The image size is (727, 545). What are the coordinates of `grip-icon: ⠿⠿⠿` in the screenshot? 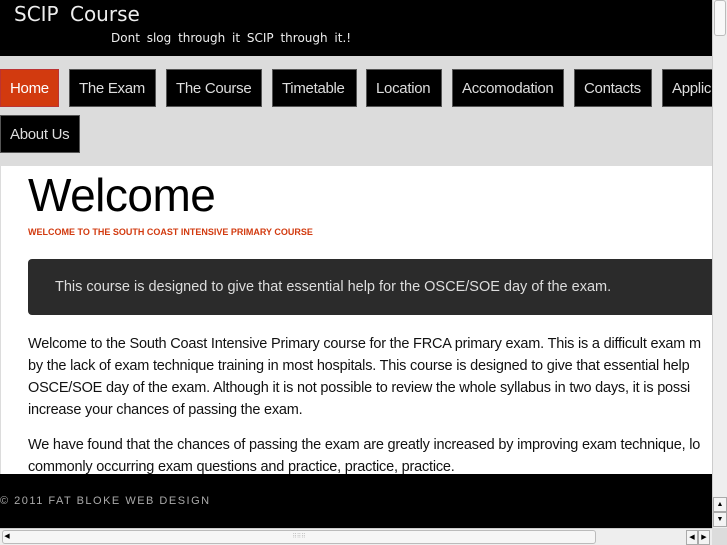 It's located at (299, 537).